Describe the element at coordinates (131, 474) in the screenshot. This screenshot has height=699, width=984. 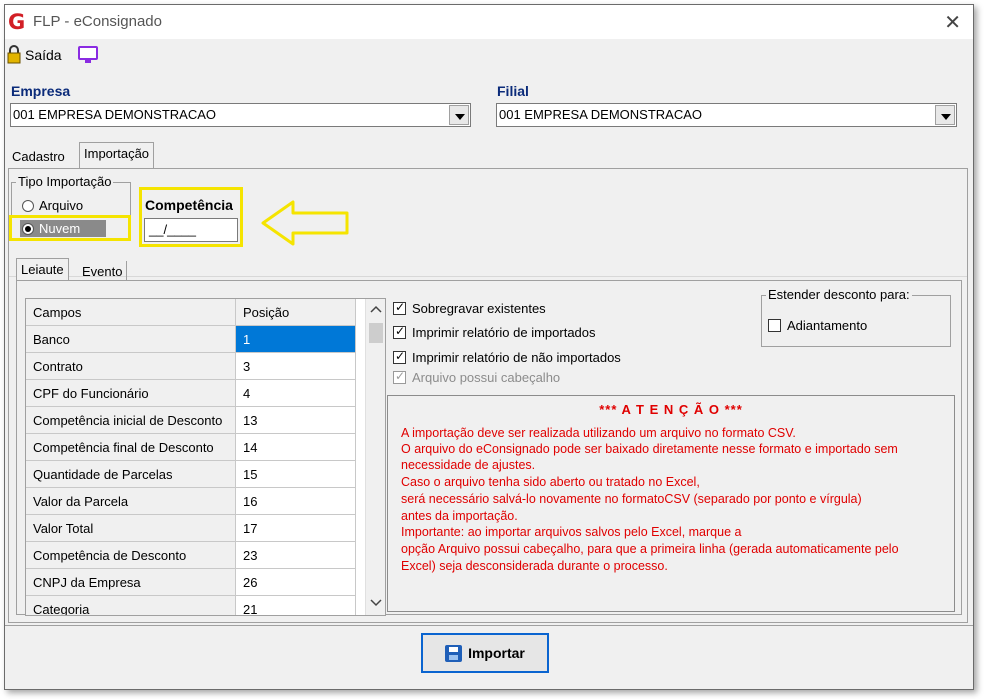
I see `cell-campo: Quantidade de Parcelas` at that location.